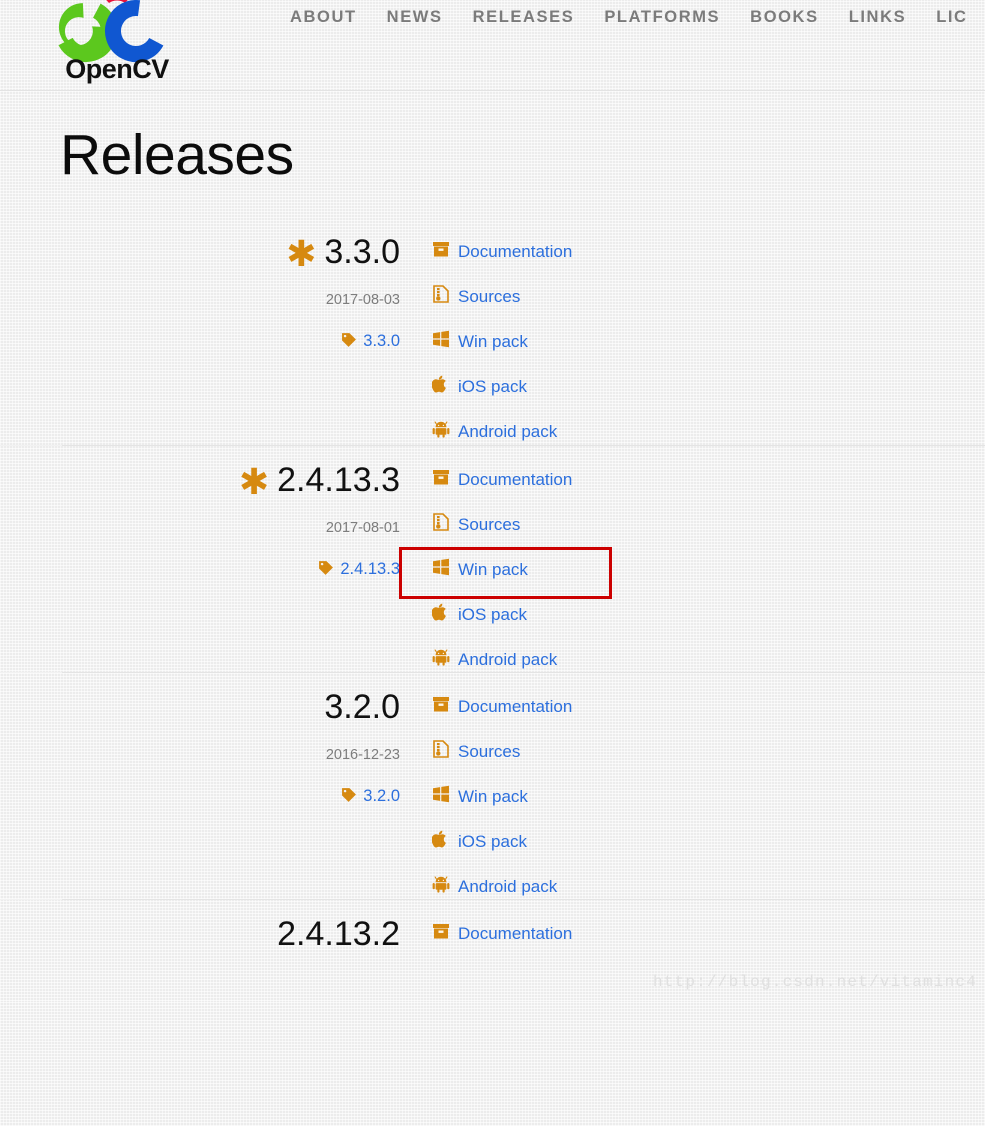 The image size is (985, 1126). Describe the element at coordinates (338, 480) in the screenshot. I see `release-version-label: 2.4.13.3` at that location.